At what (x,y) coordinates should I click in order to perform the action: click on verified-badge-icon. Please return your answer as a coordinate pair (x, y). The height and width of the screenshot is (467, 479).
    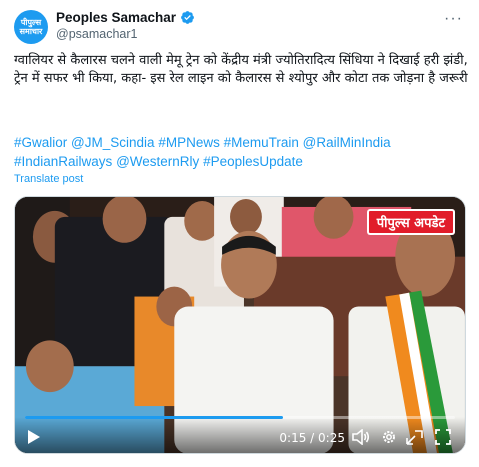
    Looking at the image, I should click on (187, 17).